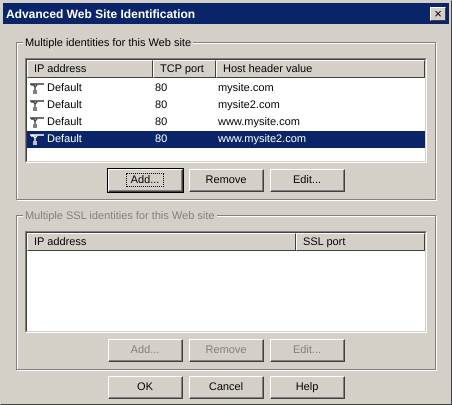 Image resolution: width=452 pixels, height=405 pixels. Describe the element at coordinates (120, 216) in the screenshot. I see `group-title: Multiple SSL identities for this Web site` at that location.